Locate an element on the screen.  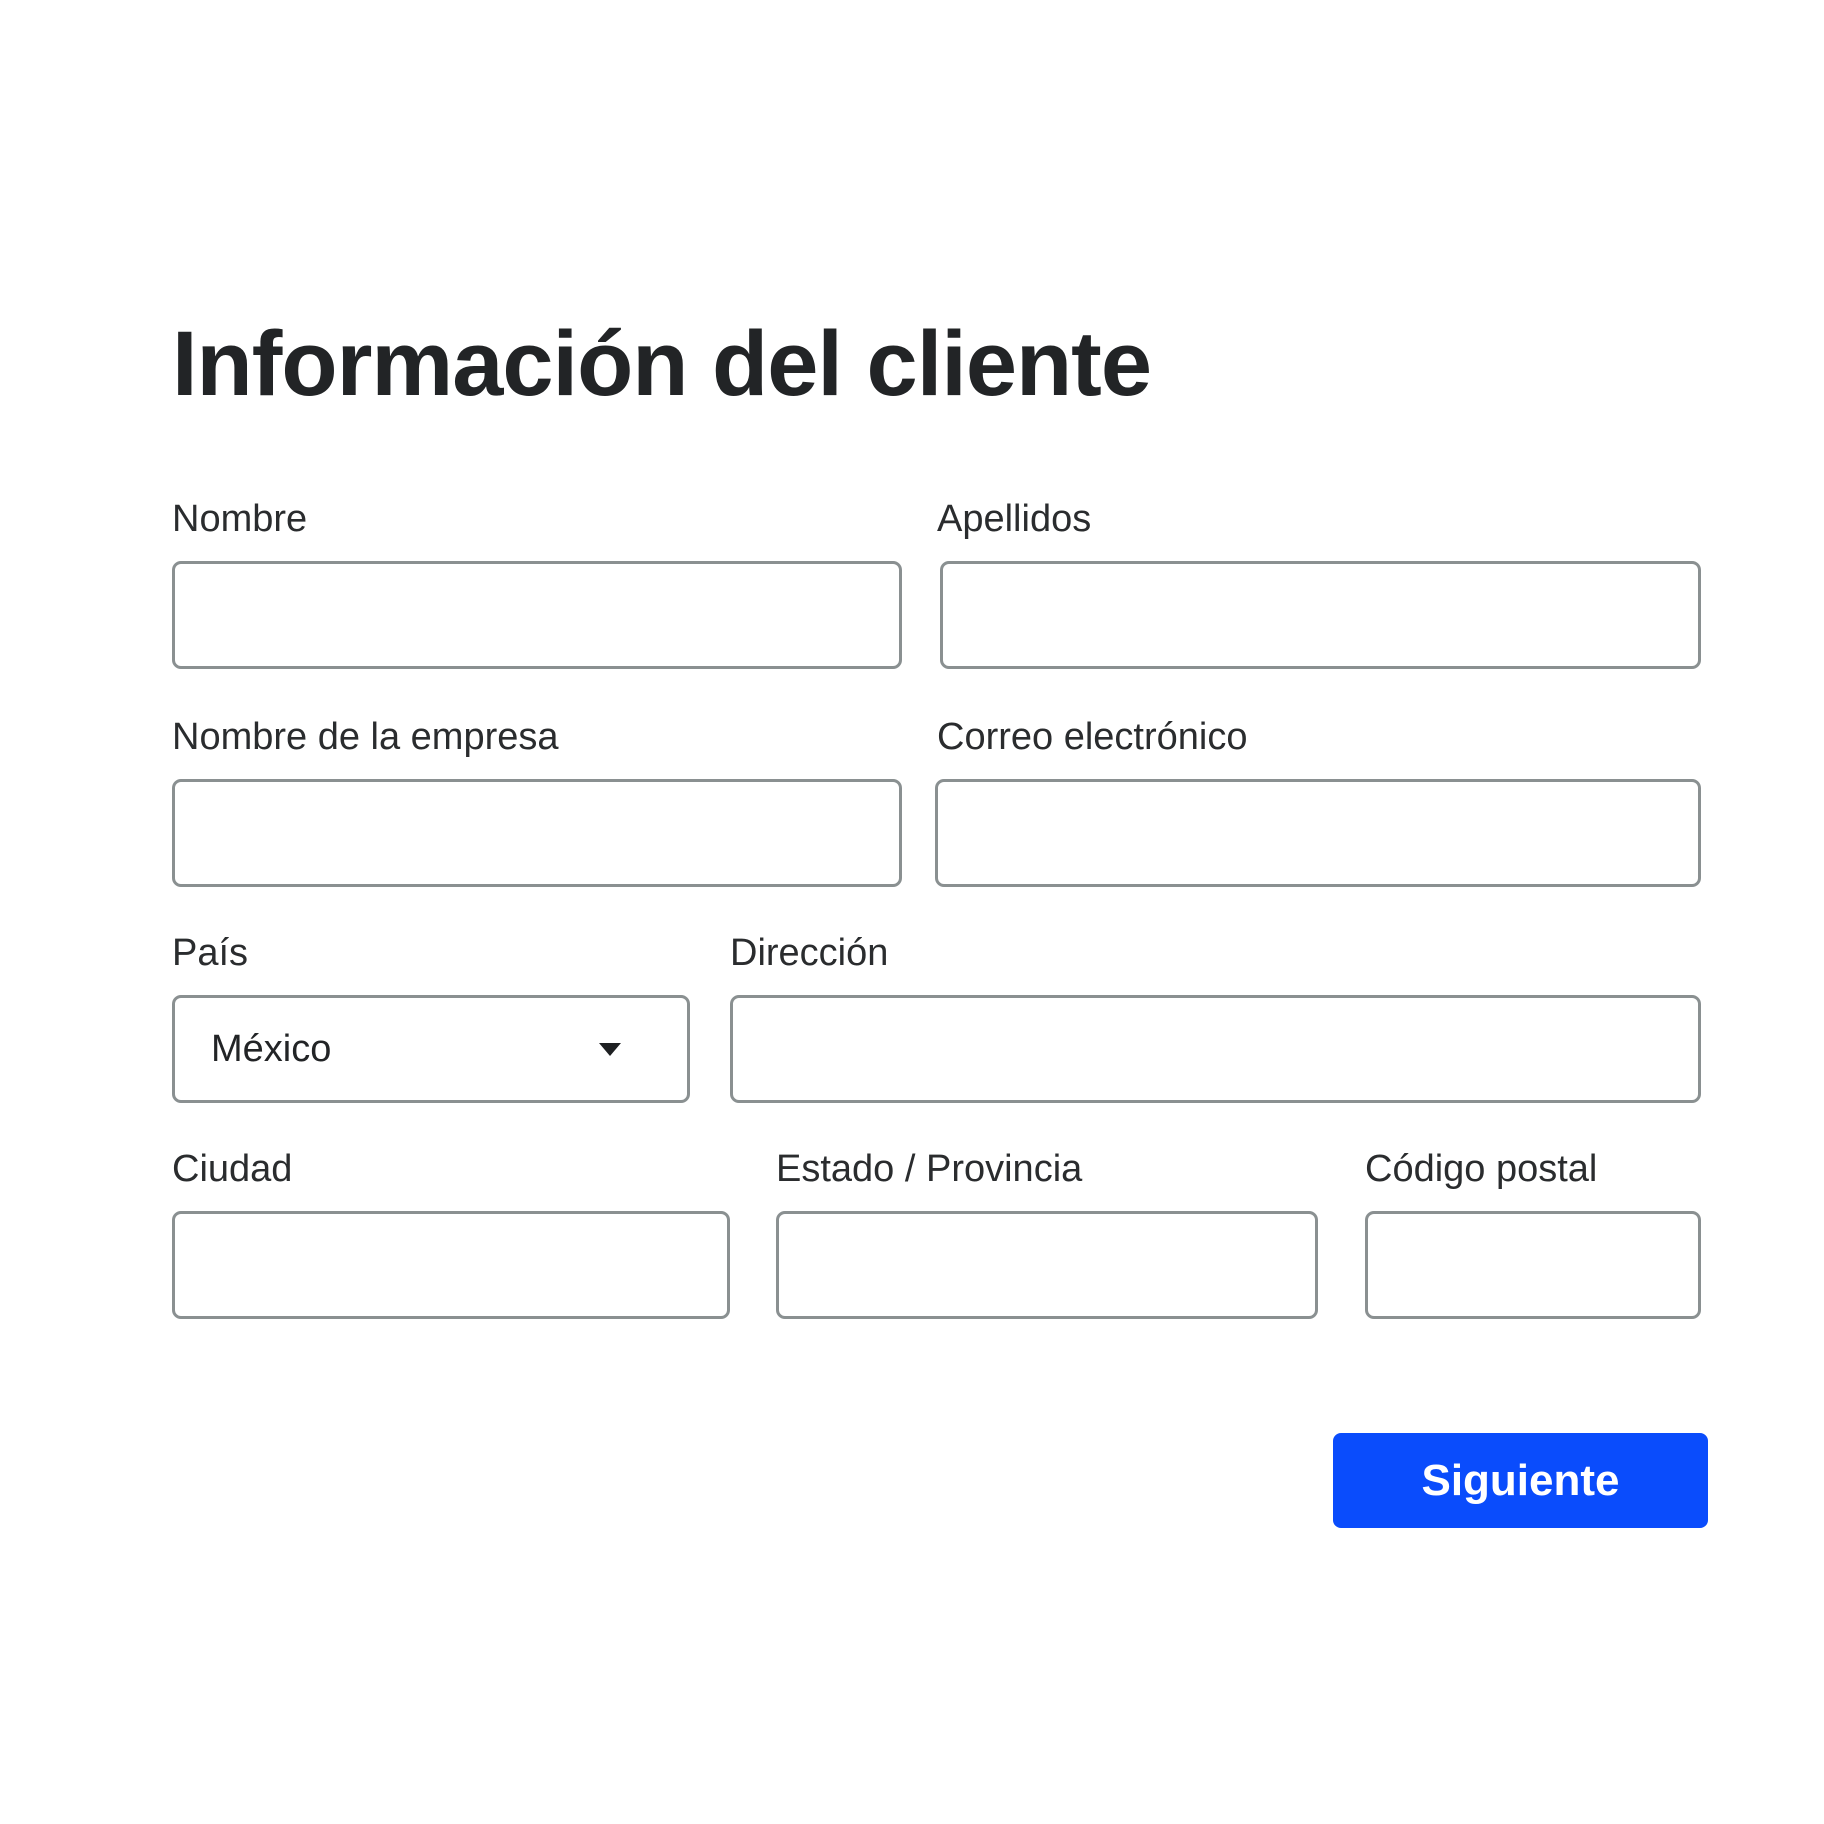
page-title: Información del cliente is located at coordinates (662, 364).